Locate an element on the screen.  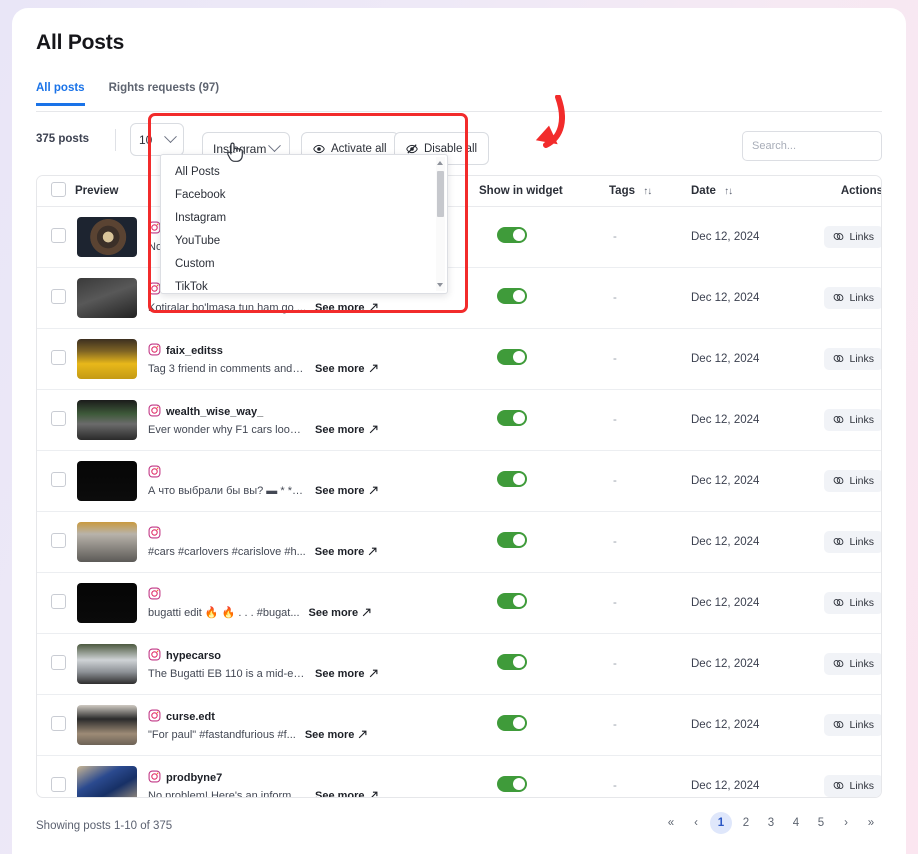
page-button: 1 is located at coordinates (721, 823).